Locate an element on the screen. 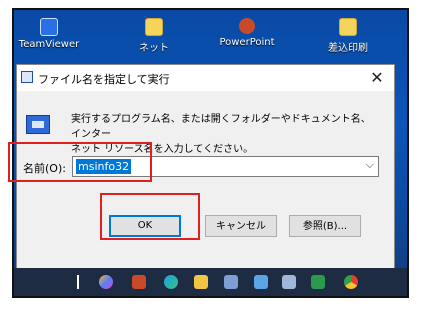  app-icon is located at coordinates (289, 282).